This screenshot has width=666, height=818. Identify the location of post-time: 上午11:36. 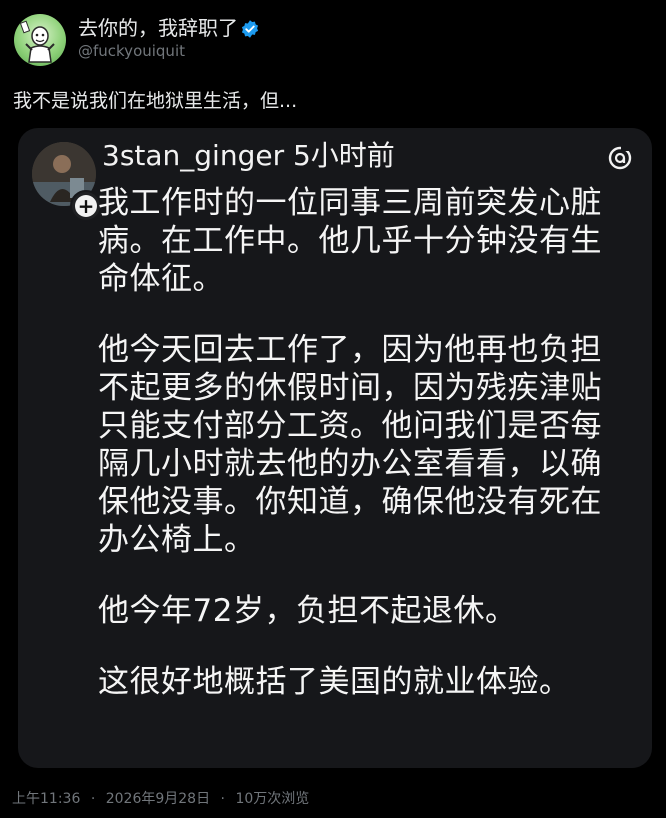
(46, 799).